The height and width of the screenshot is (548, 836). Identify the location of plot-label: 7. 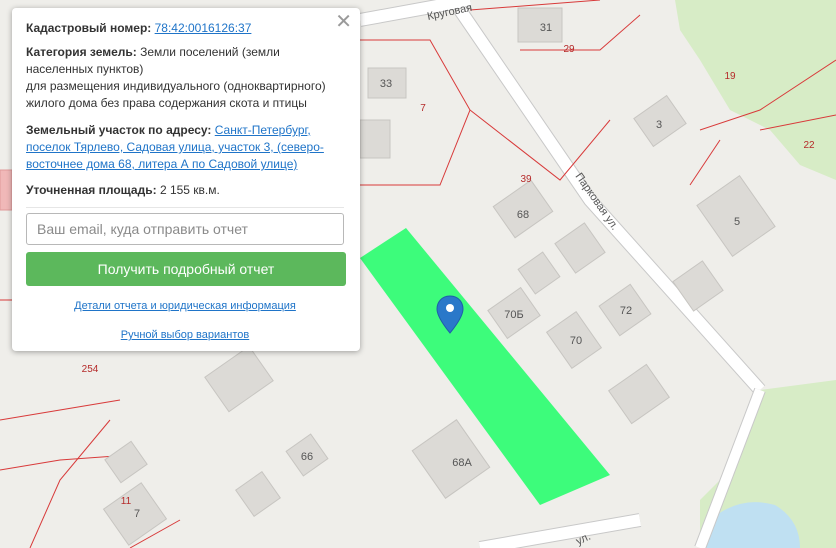
(423, 108).